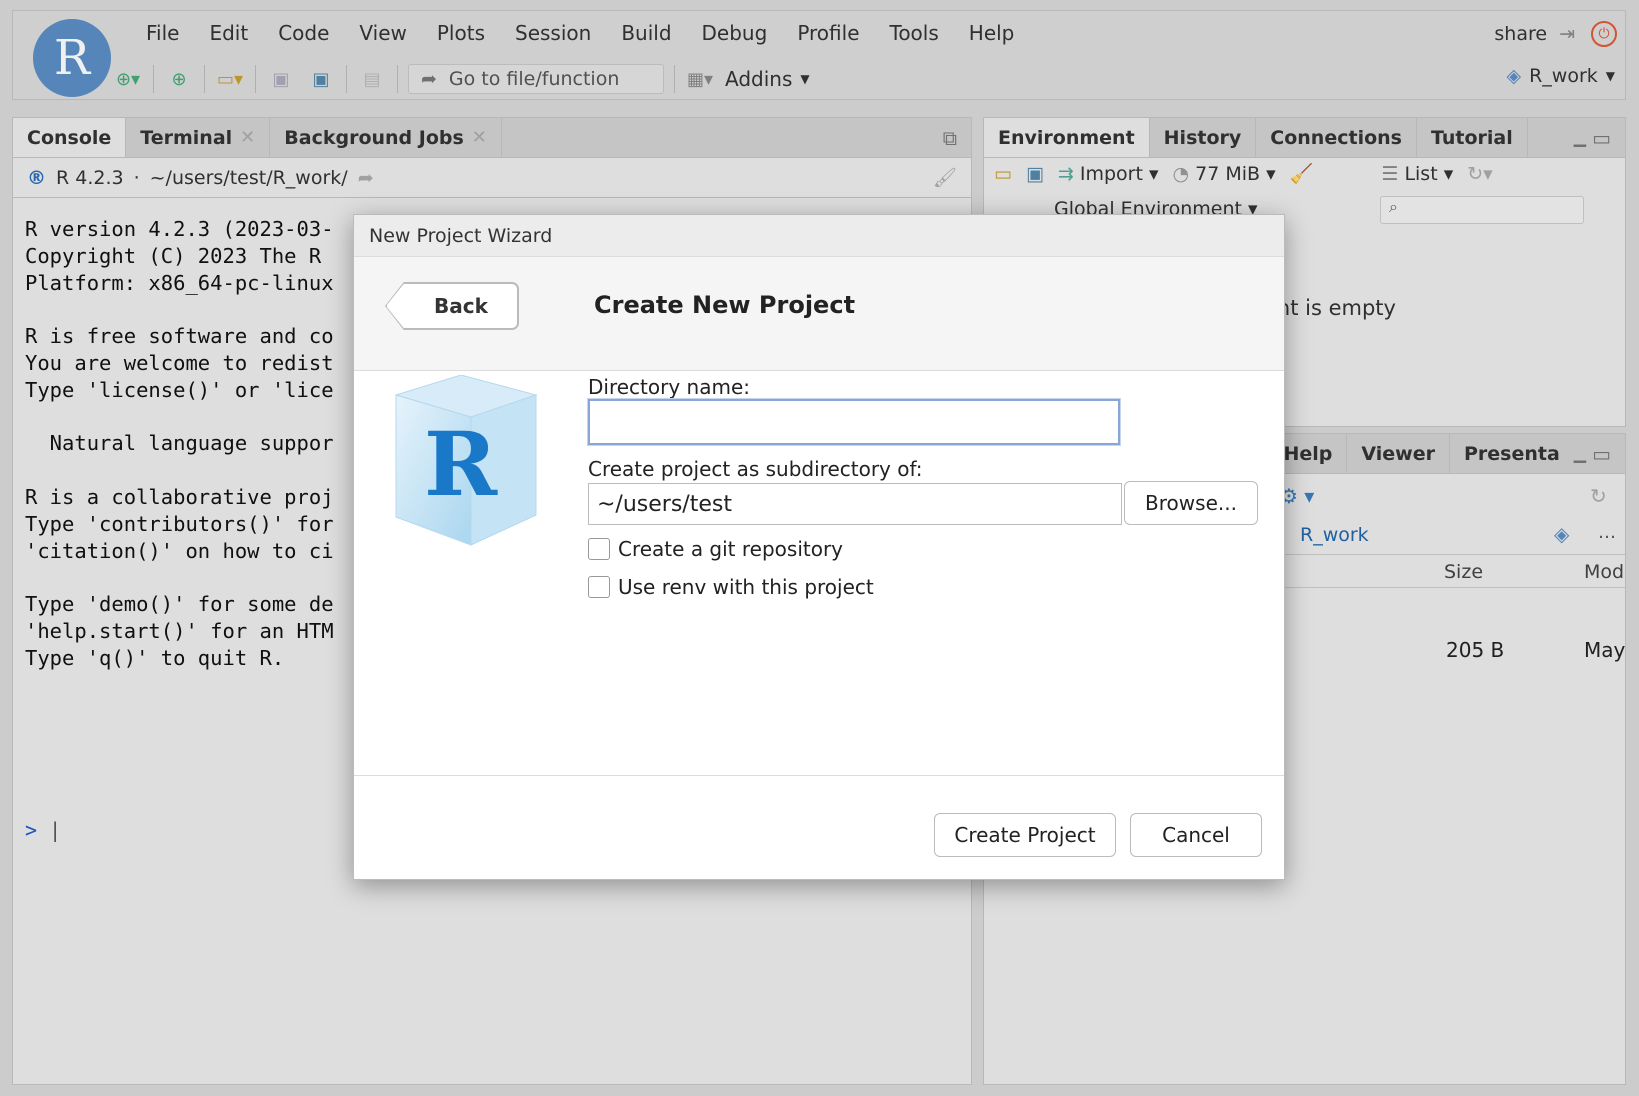 The image size is (1639, 1096). I want to click on directory-name-label: Directory name:, so click(669, 387).